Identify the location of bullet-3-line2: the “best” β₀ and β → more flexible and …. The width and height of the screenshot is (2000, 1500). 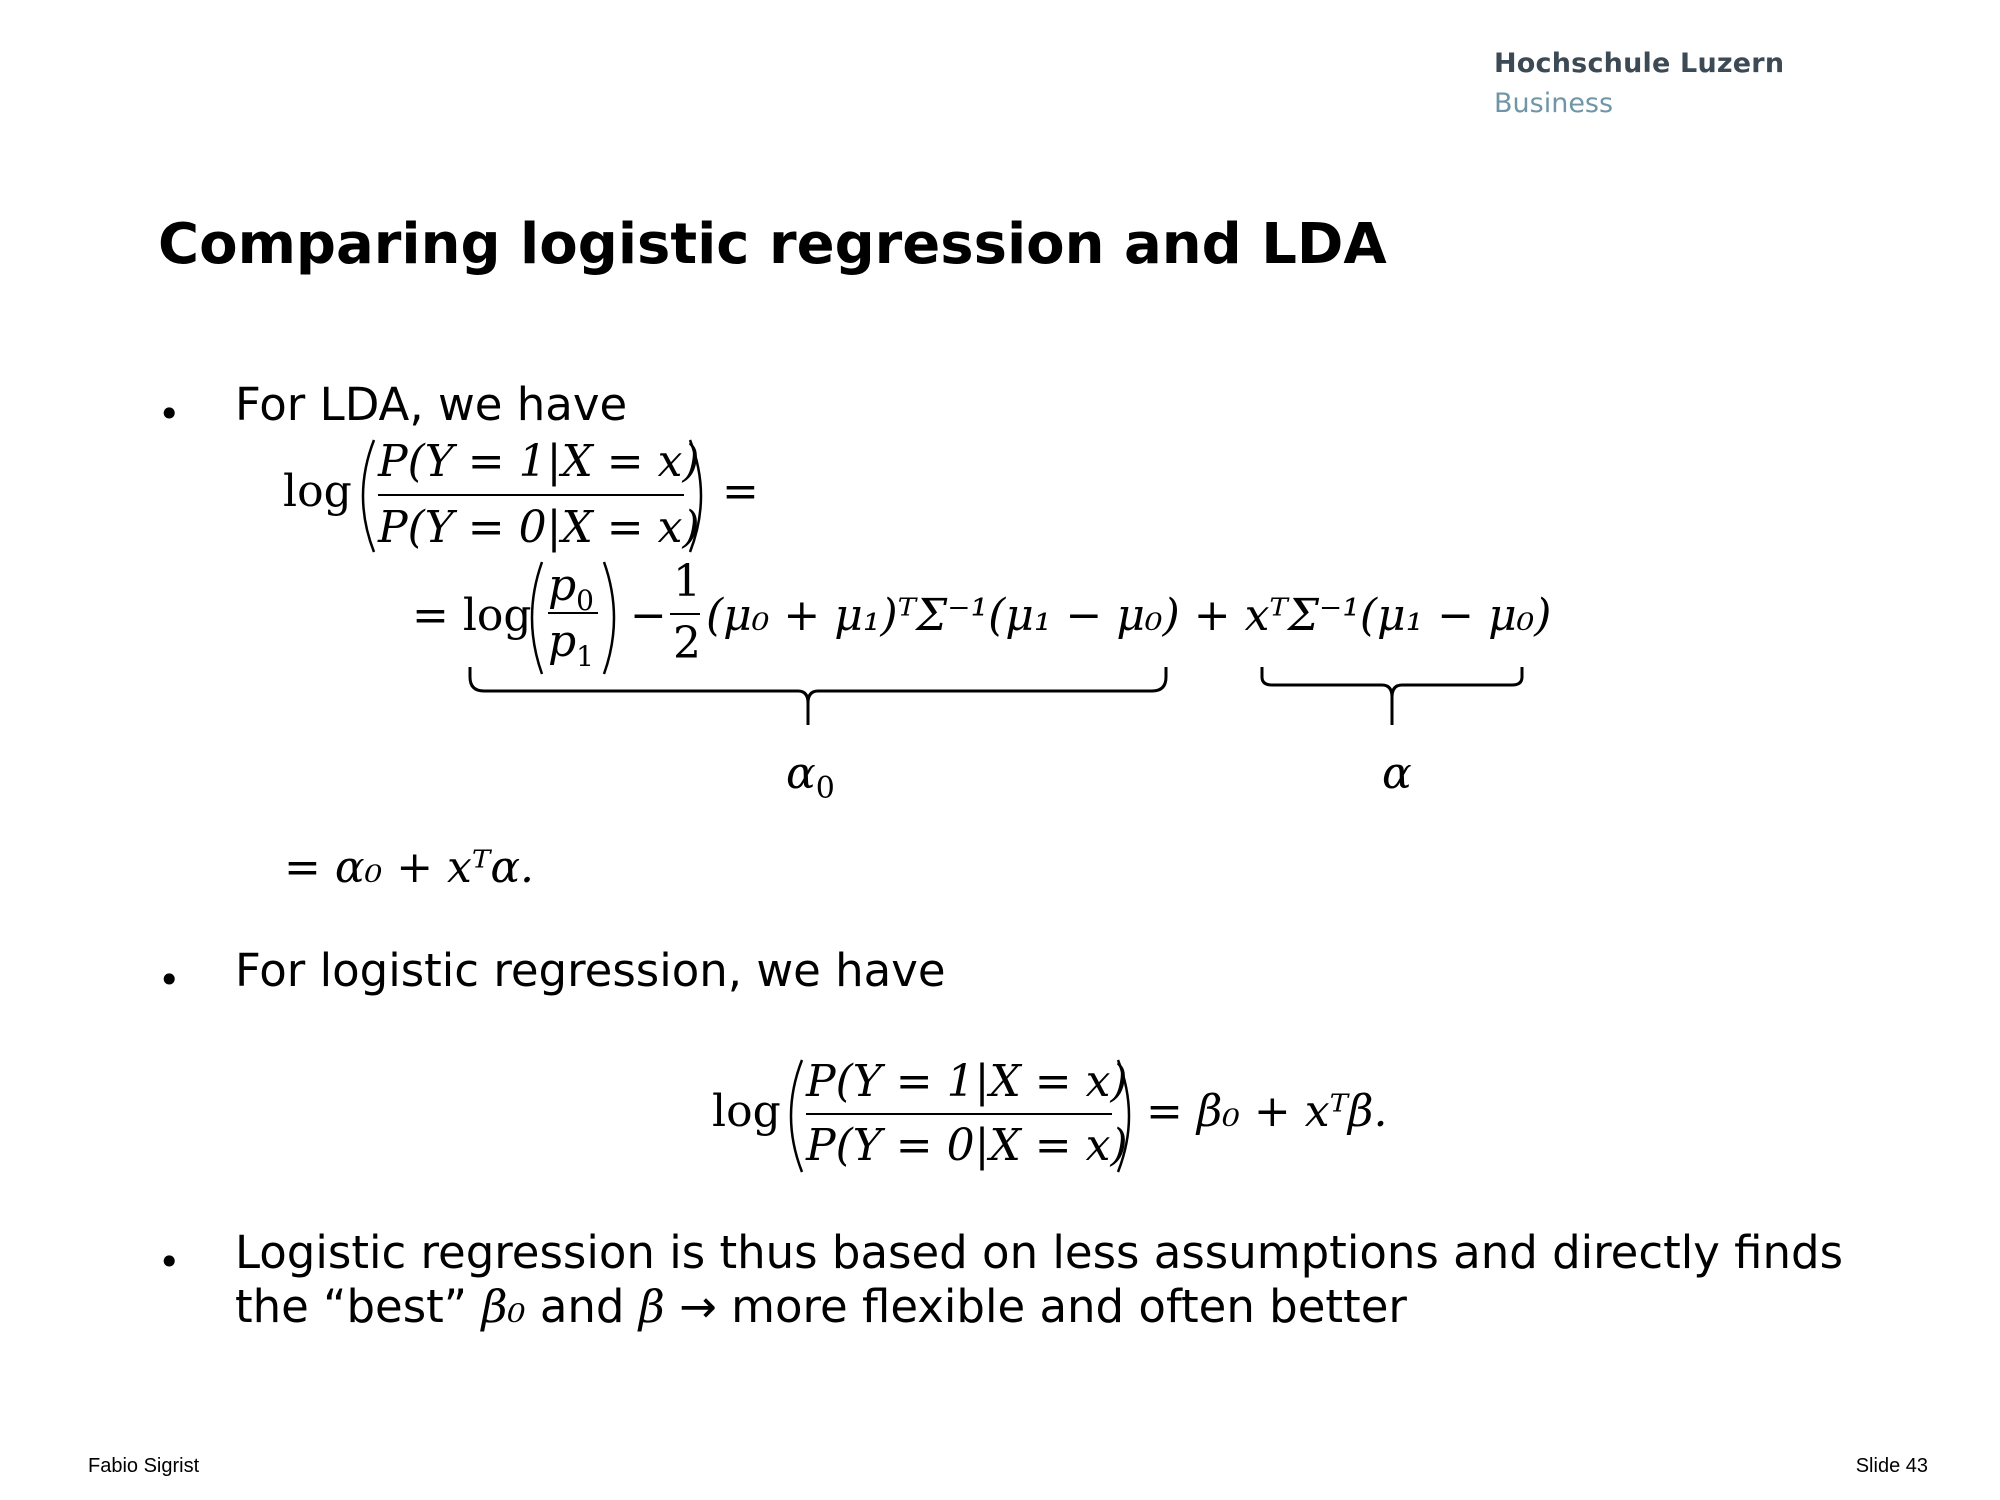
(821, 1306).